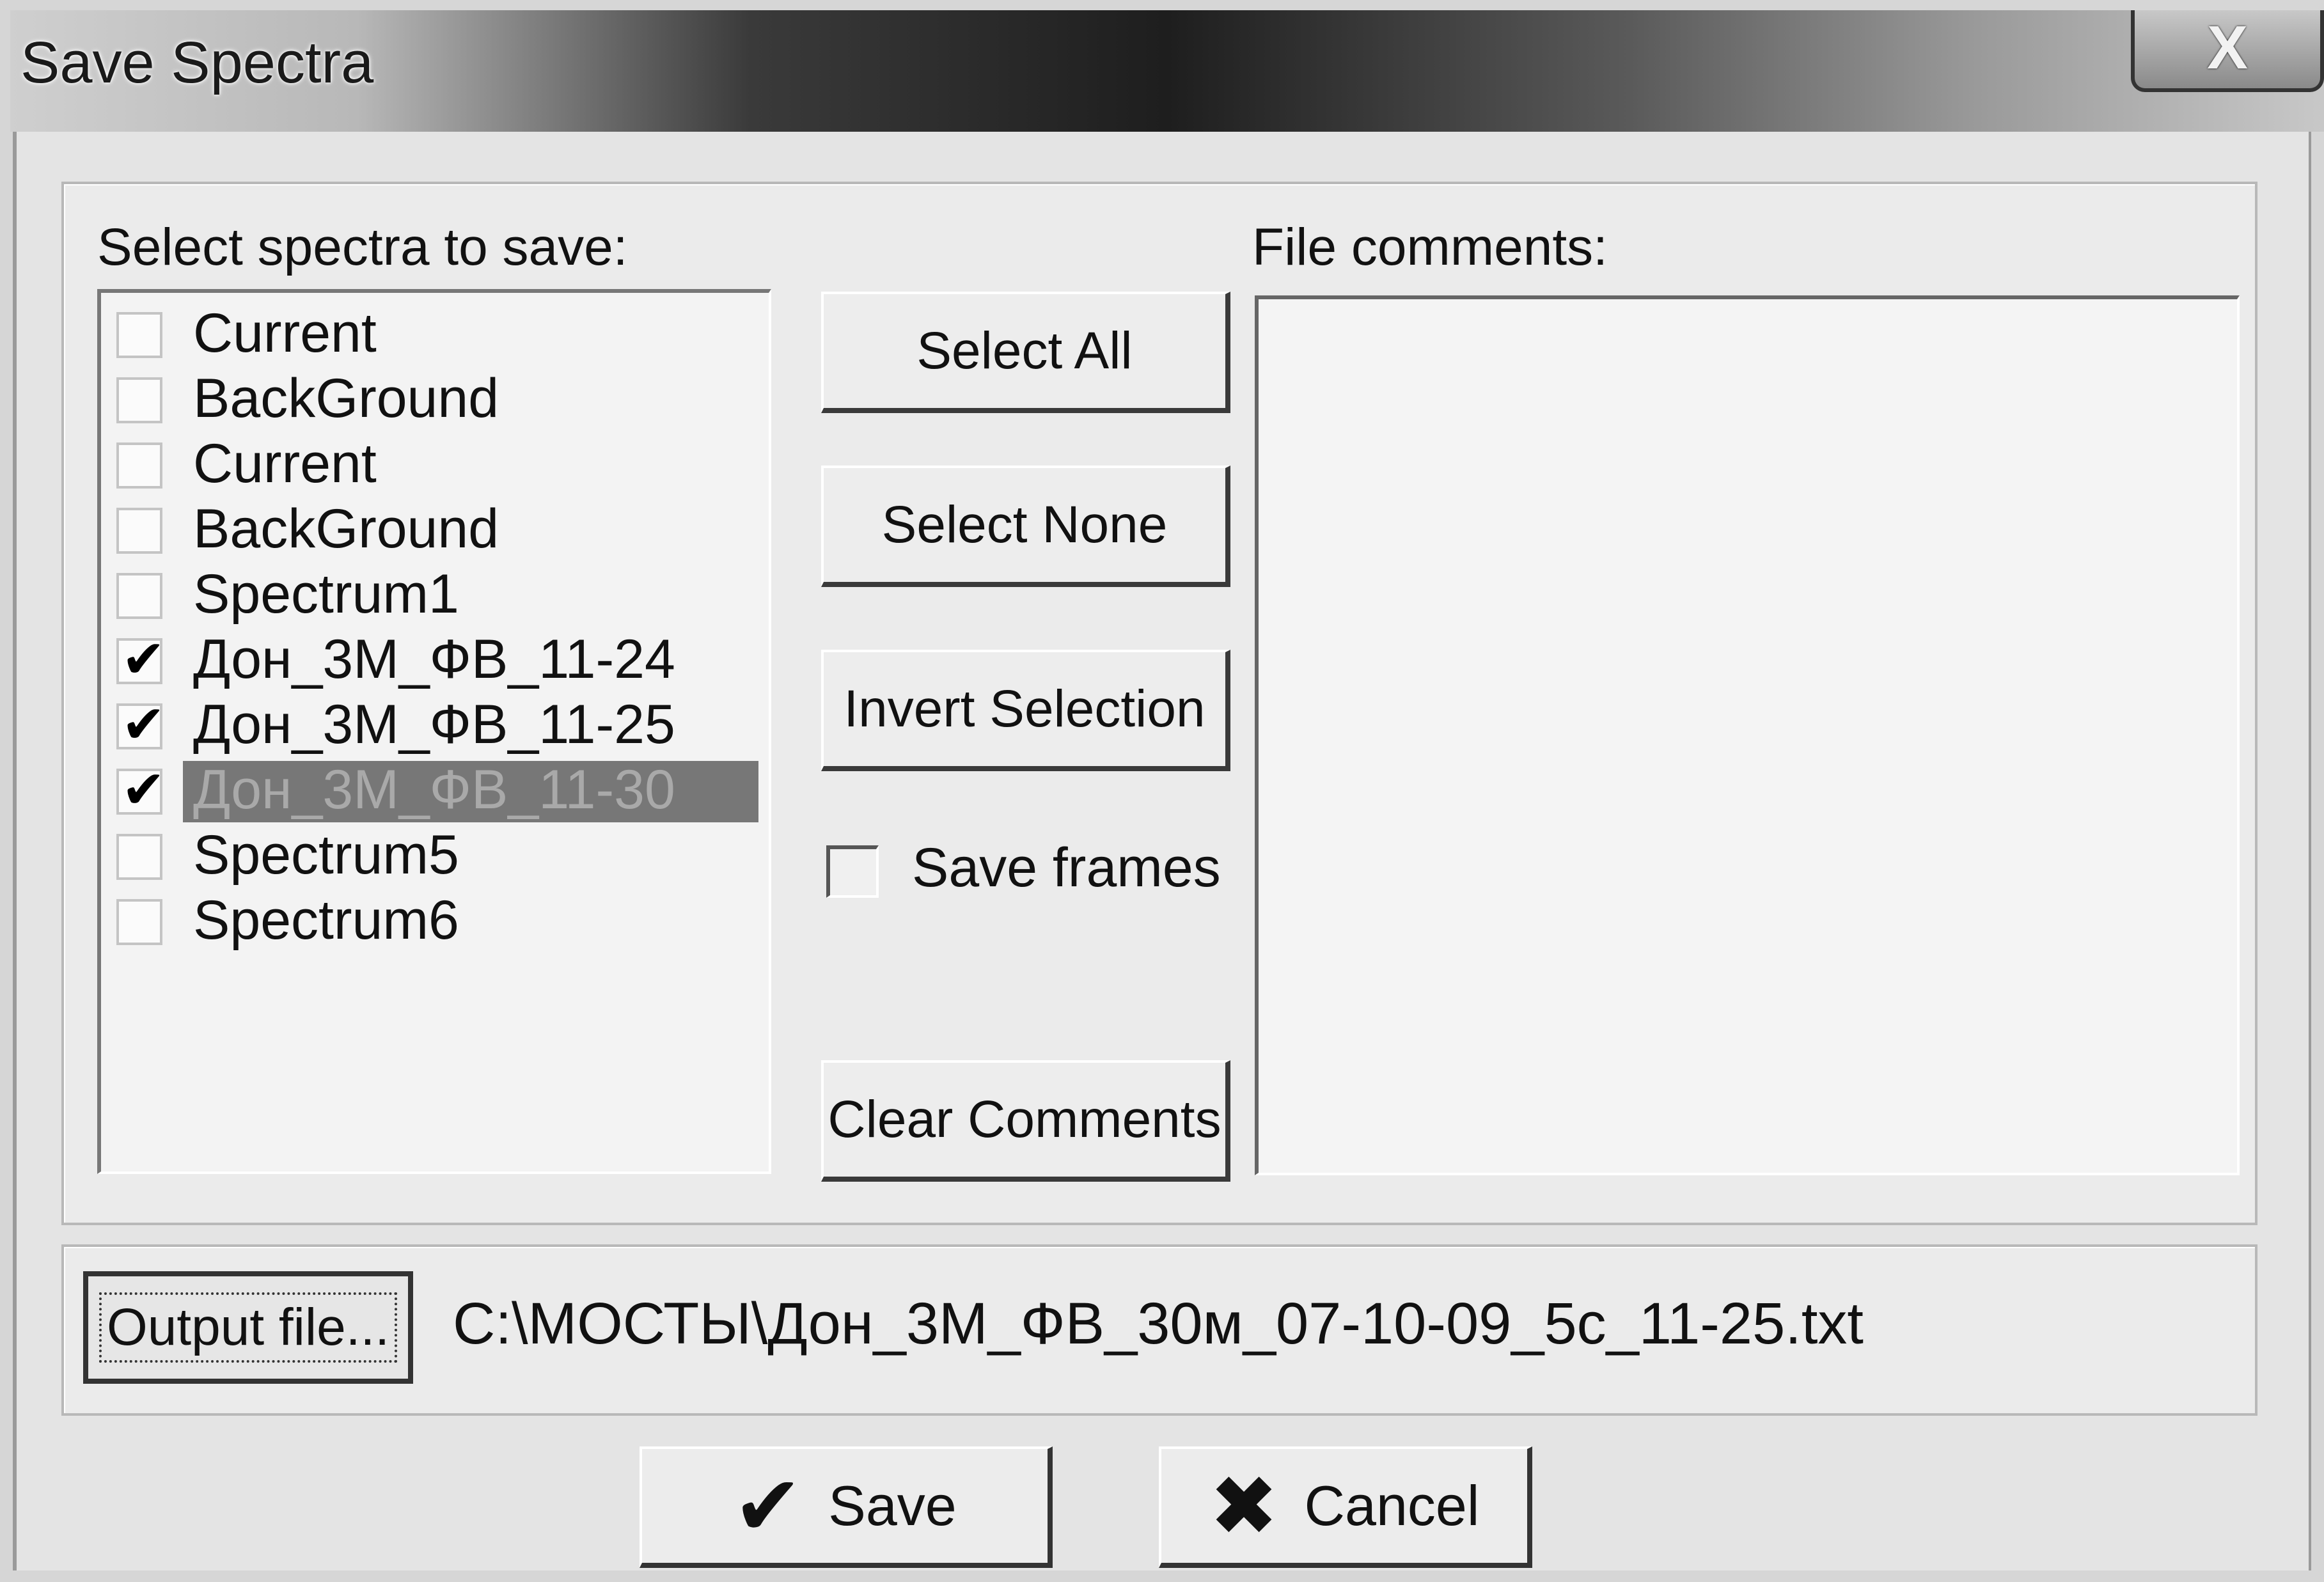 This screenshot has width=2324, height=1582. What do you see at coordinates (1167, 71) in the screenshot?
I see `title-bar: Save Spectra X` at bounding box center [1167, 71].